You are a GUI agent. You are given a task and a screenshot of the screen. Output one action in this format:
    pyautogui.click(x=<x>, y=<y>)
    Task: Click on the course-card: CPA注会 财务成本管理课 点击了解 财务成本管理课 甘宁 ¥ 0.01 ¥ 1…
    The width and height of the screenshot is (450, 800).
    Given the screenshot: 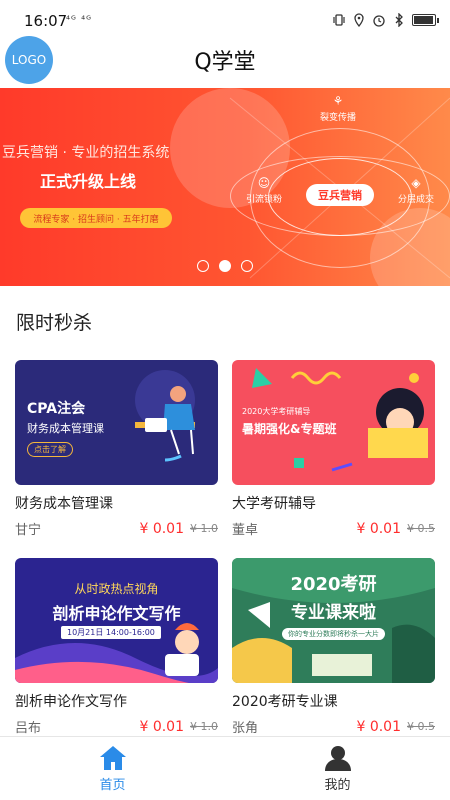 What is the action you would take?
    pyautogui.click(x=116, y=449)
    